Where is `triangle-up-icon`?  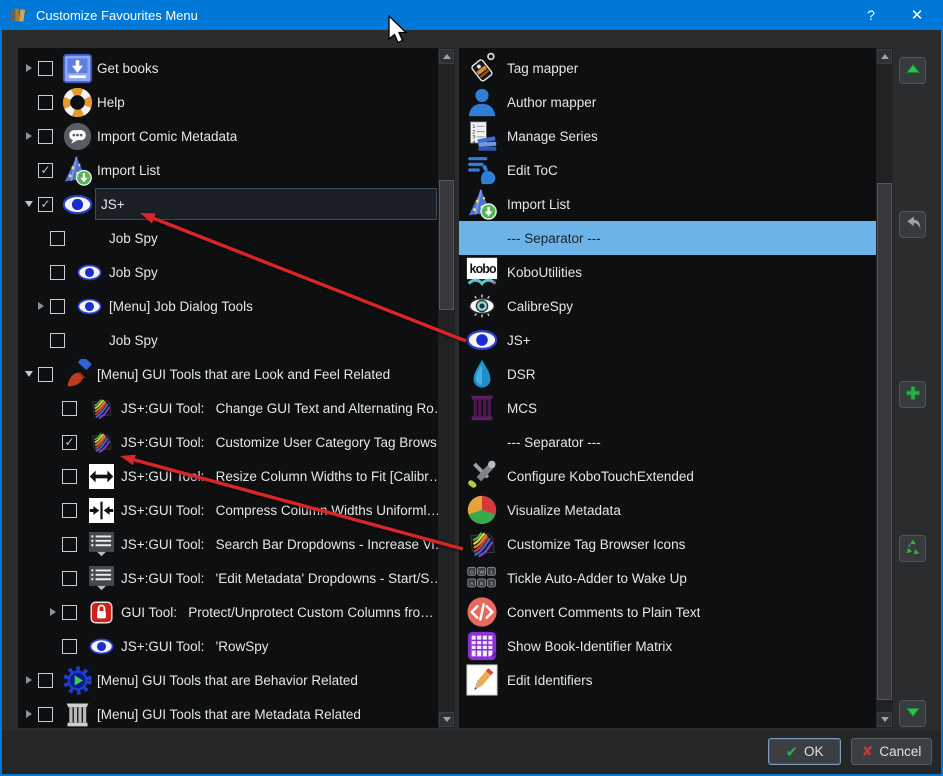
triangle-up-icon is located at coordinates (884, 56).